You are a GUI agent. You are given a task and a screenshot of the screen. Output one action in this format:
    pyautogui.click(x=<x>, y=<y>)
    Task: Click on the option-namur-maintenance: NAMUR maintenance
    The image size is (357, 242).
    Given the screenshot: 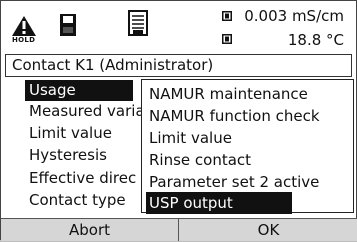 What is the action you would take?
    pyautogui.click(x=227, y=94)
    